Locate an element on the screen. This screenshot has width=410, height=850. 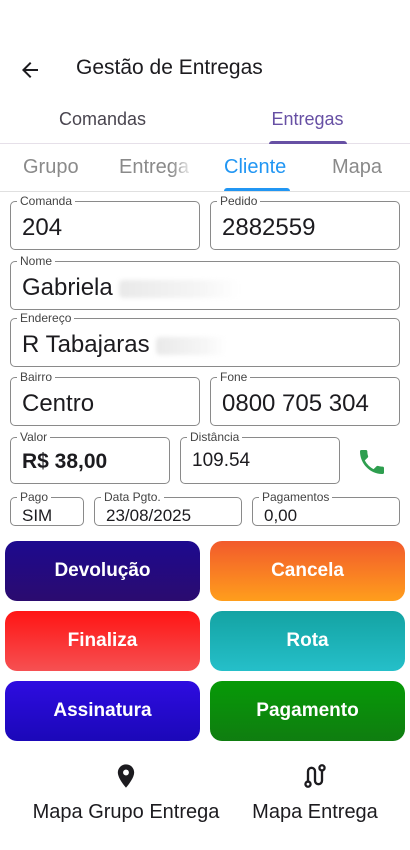
valor-label: Valor is located at coordinates (34, 437).